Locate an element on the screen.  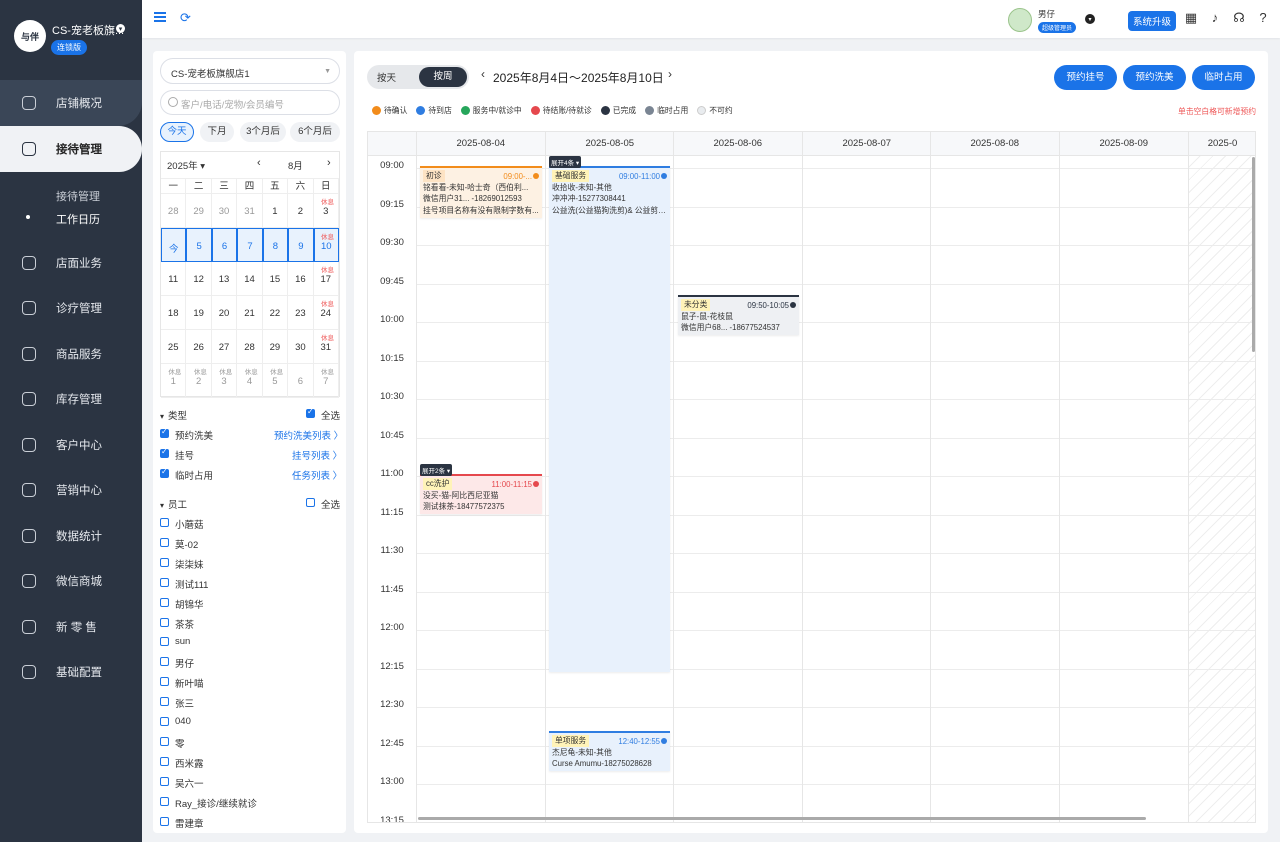
expand-more-button: 展开4条 ▾ is located at coordinates (565, 162).